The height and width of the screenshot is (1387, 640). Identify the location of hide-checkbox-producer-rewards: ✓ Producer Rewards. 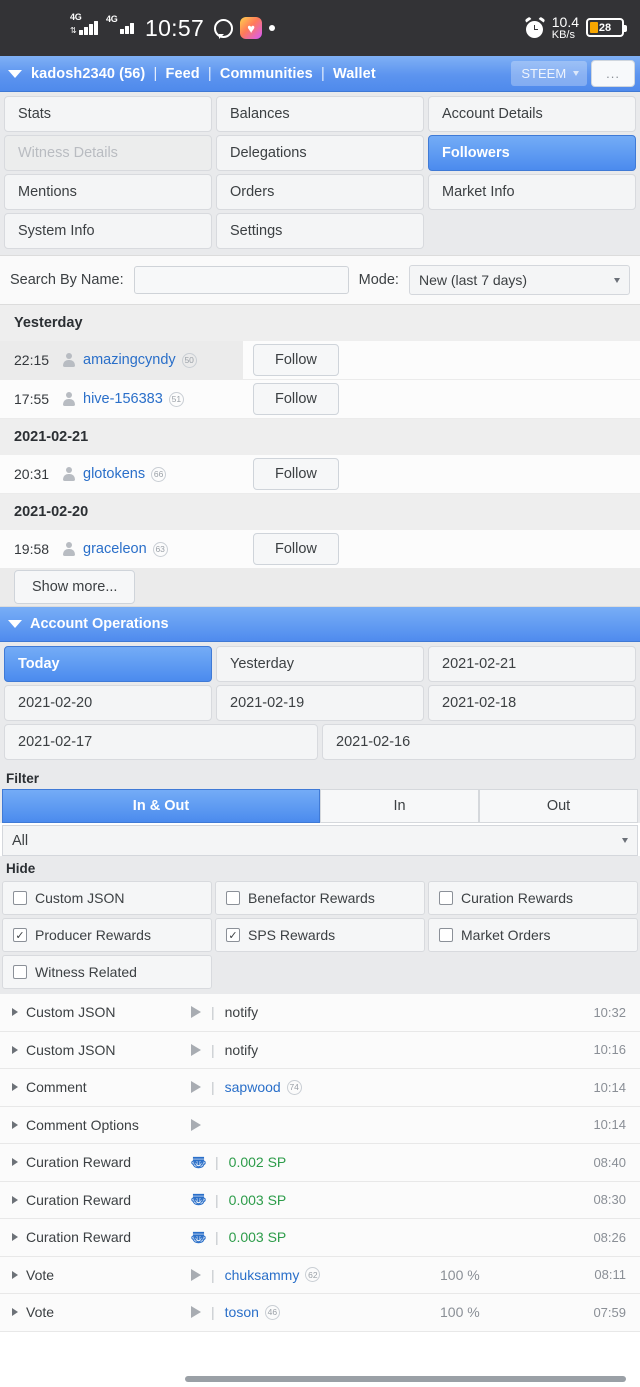
(107, 935).